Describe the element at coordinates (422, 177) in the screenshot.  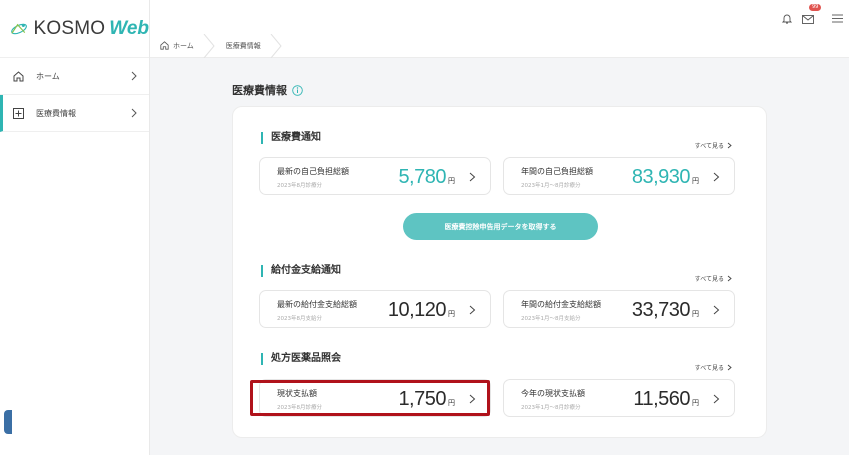
I see `tile-value: 5,780` at that location.